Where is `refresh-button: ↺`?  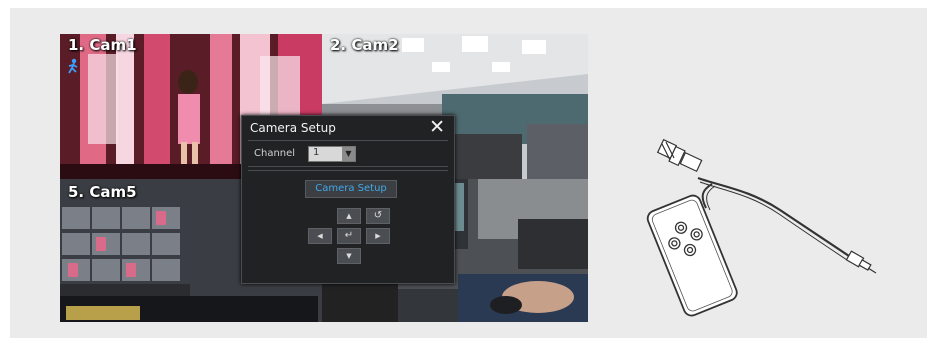
refresh-button: ↺ is located at coordinates (378, 216).